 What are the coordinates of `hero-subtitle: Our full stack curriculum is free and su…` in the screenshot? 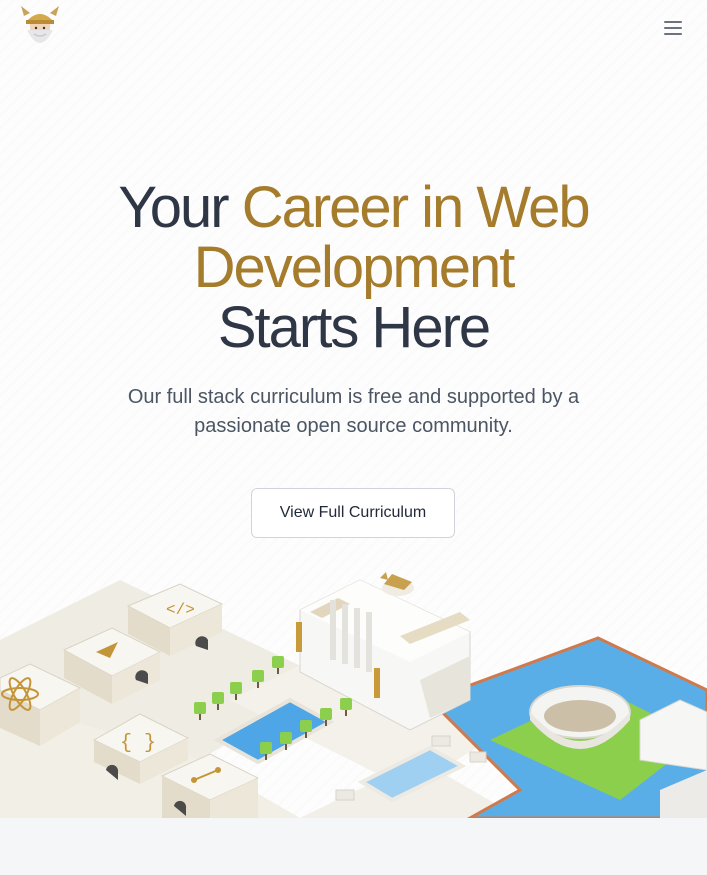 It's located at (353, 411).